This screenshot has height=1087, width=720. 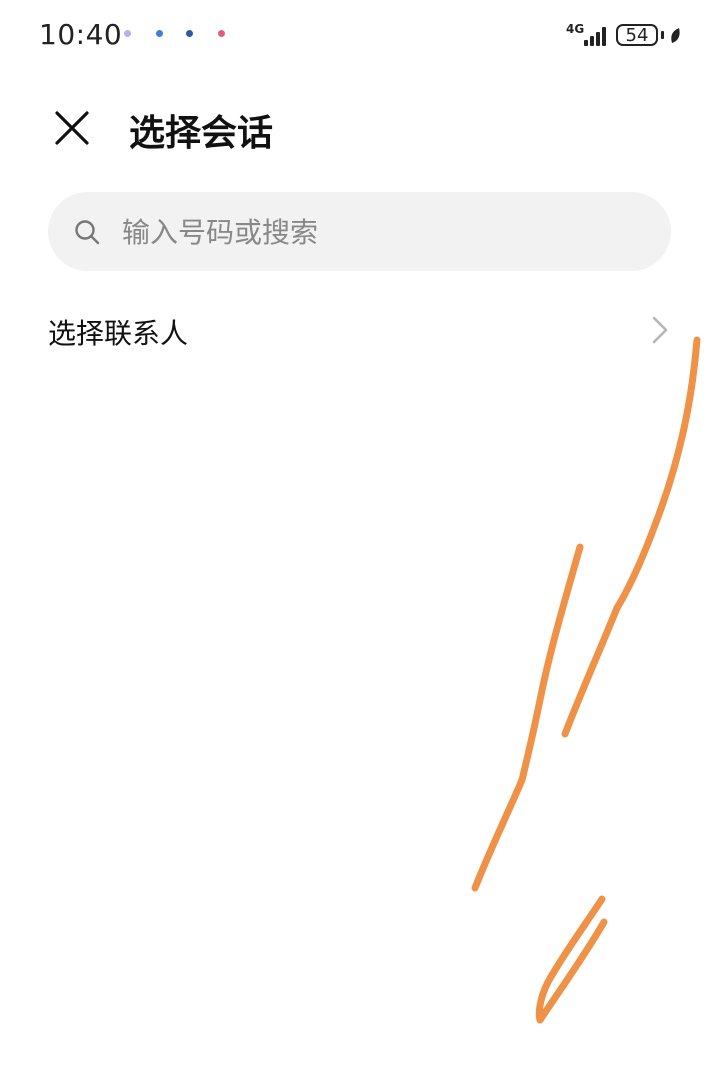 What do you see at coordinates (175, 37) in the screenshot?
I see `notification-icons` at bounding box center [175, 37].